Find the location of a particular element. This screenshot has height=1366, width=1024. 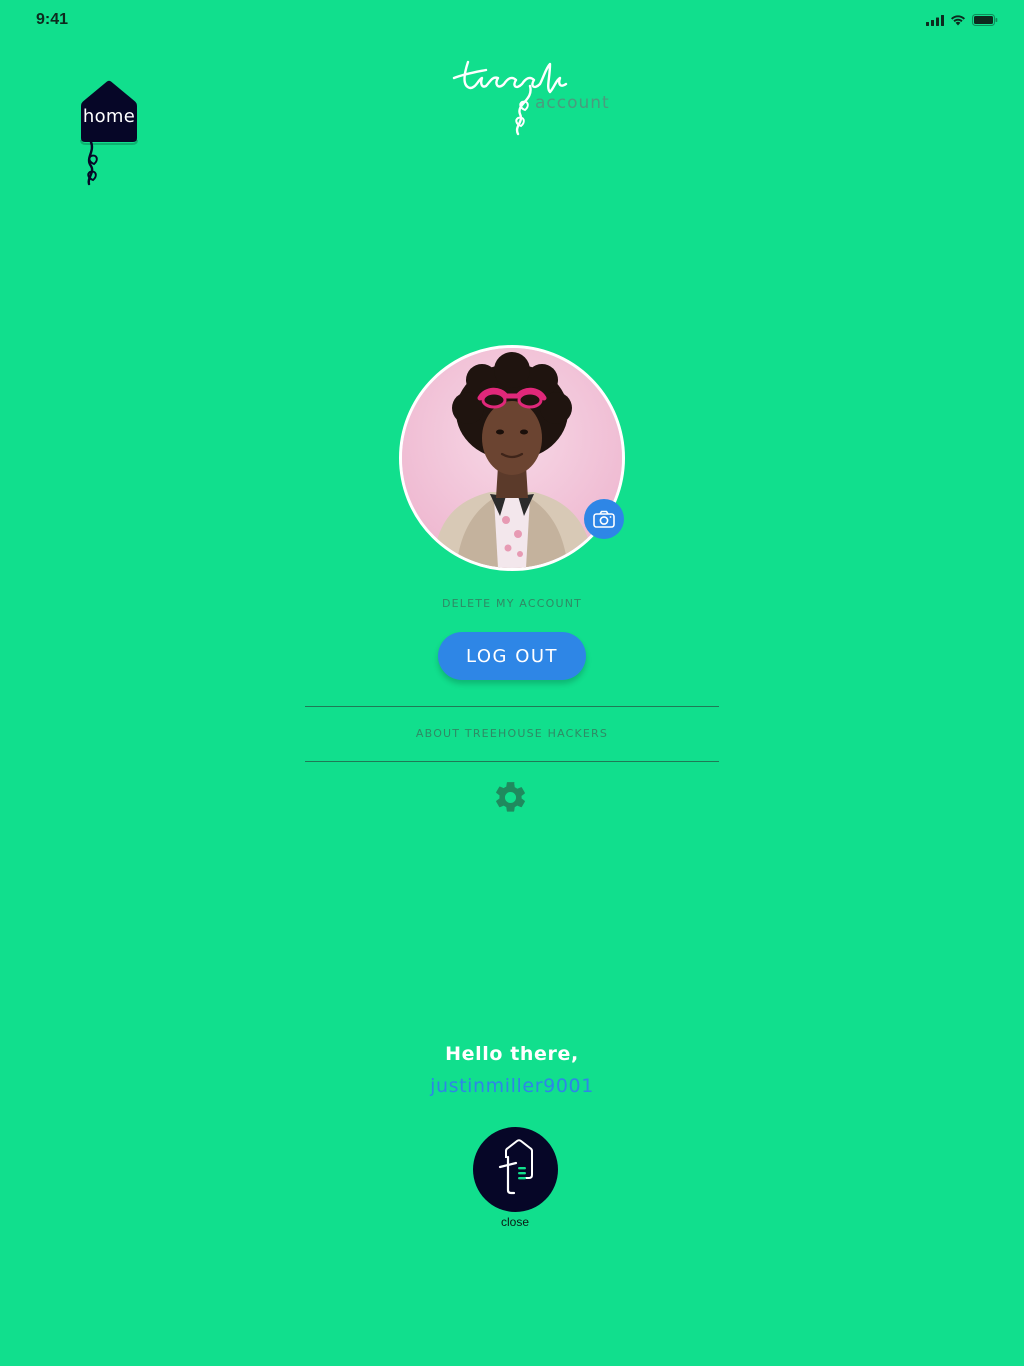

avatar is located at coordinates (512, 458).